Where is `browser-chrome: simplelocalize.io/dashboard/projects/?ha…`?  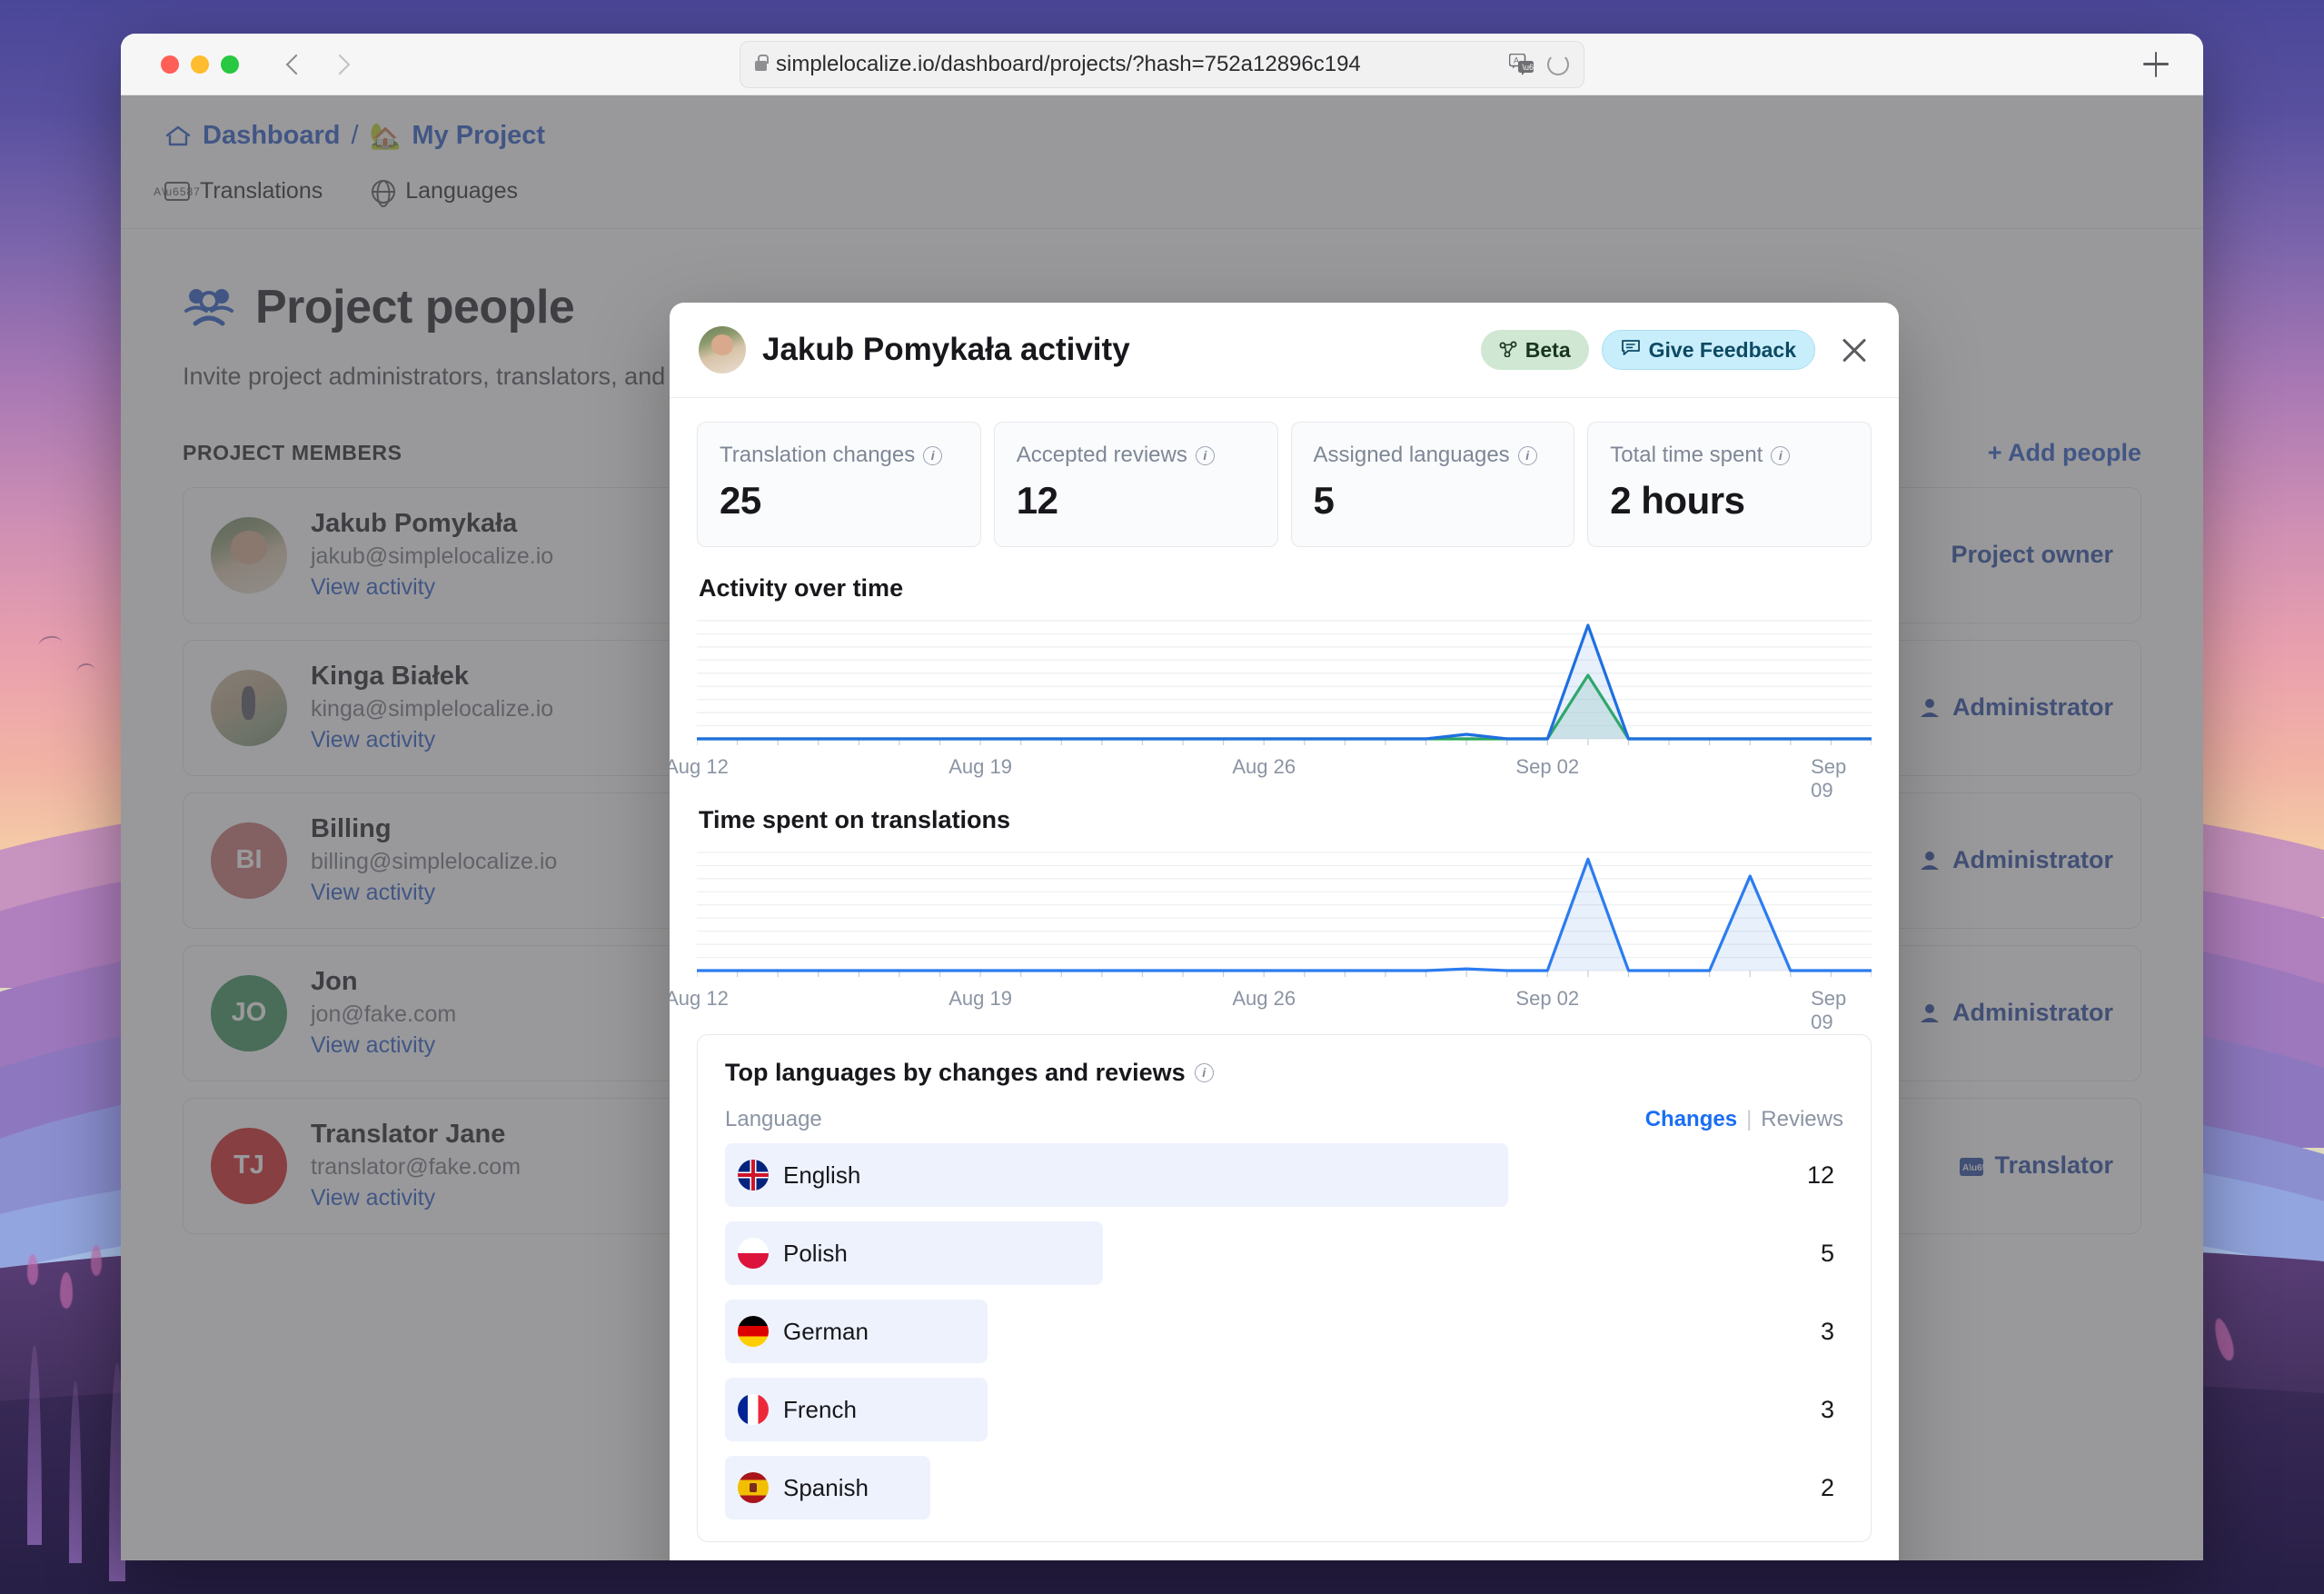
browser-chrome: simplelocalize.io/dashboard/projects/?ha… is located at coordinates (1162, 64).